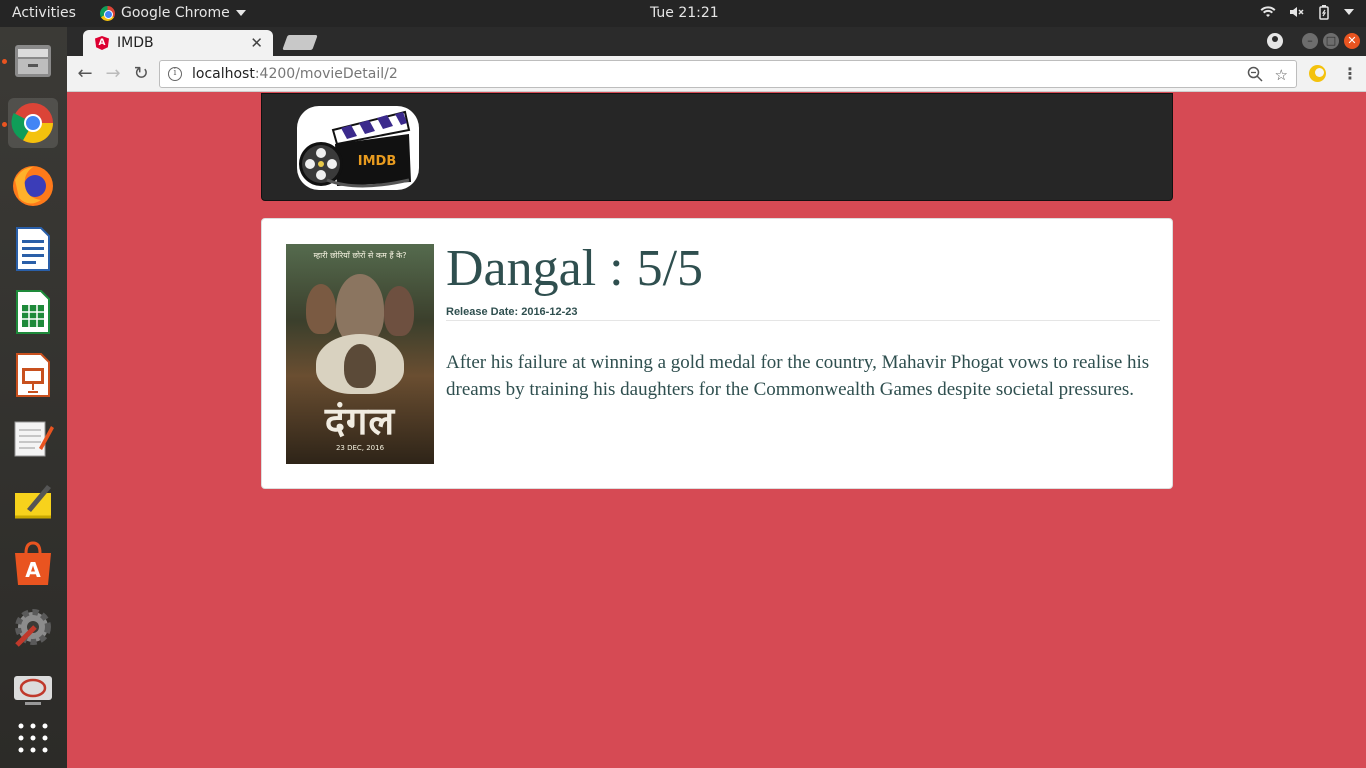 The image size is (1366, 768). I want to click on settings-icon, so click(33, 628).